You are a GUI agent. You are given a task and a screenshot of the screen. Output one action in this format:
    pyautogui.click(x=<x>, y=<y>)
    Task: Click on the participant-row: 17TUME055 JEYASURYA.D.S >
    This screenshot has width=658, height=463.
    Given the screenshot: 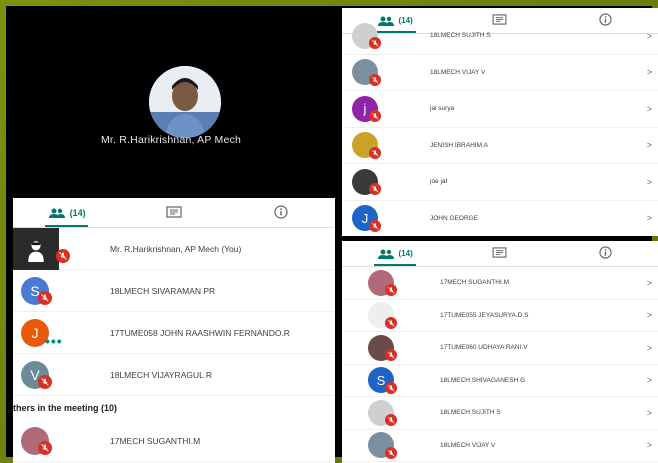 What is the action you would take?
    pyautogui.click(x=500, y=316)
    